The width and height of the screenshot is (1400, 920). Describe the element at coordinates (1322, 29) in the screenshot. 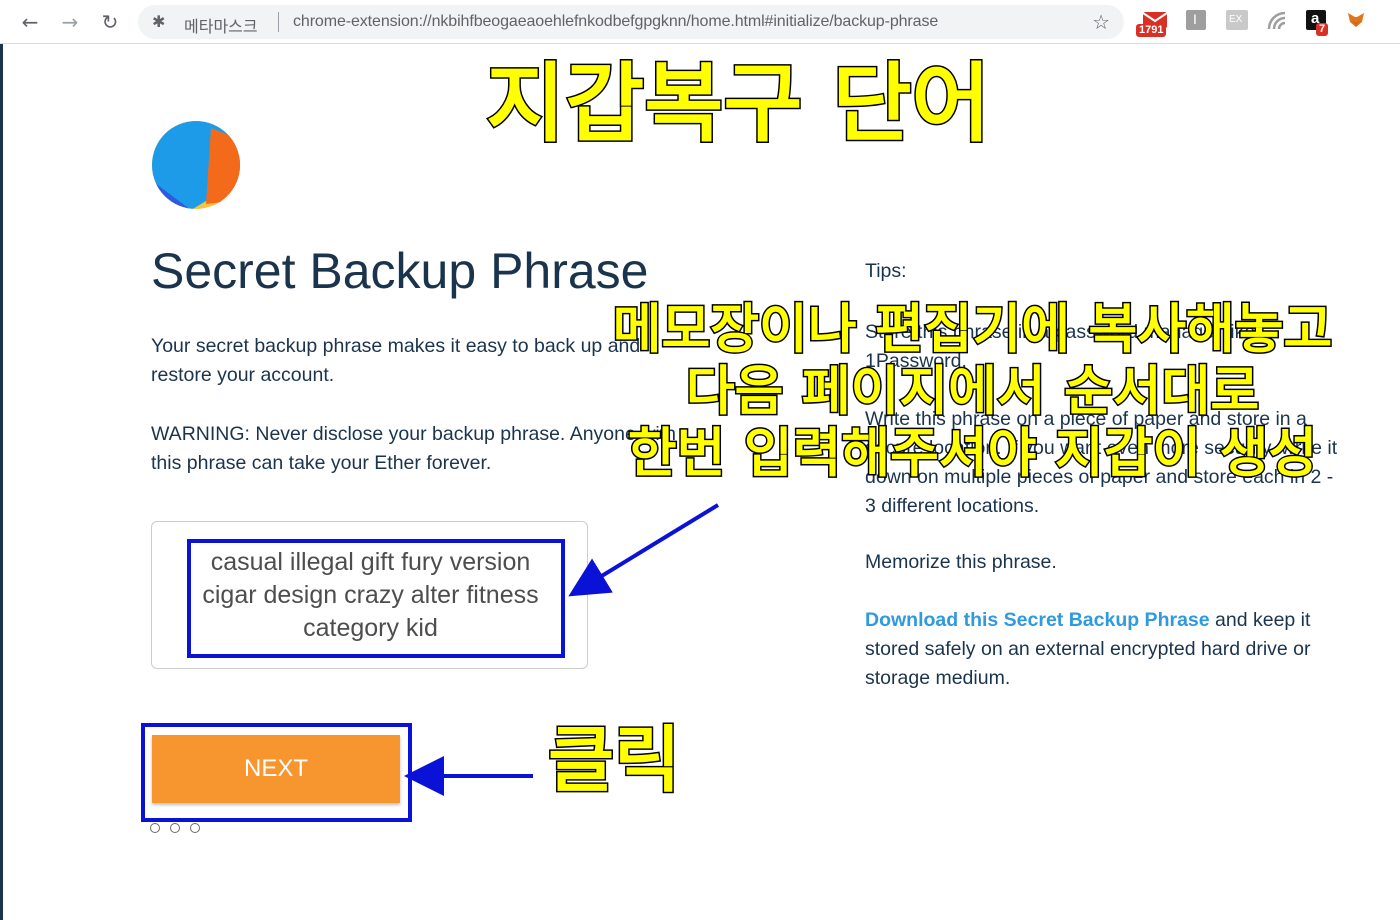

I see `ext-4-badge: 7` at that location.